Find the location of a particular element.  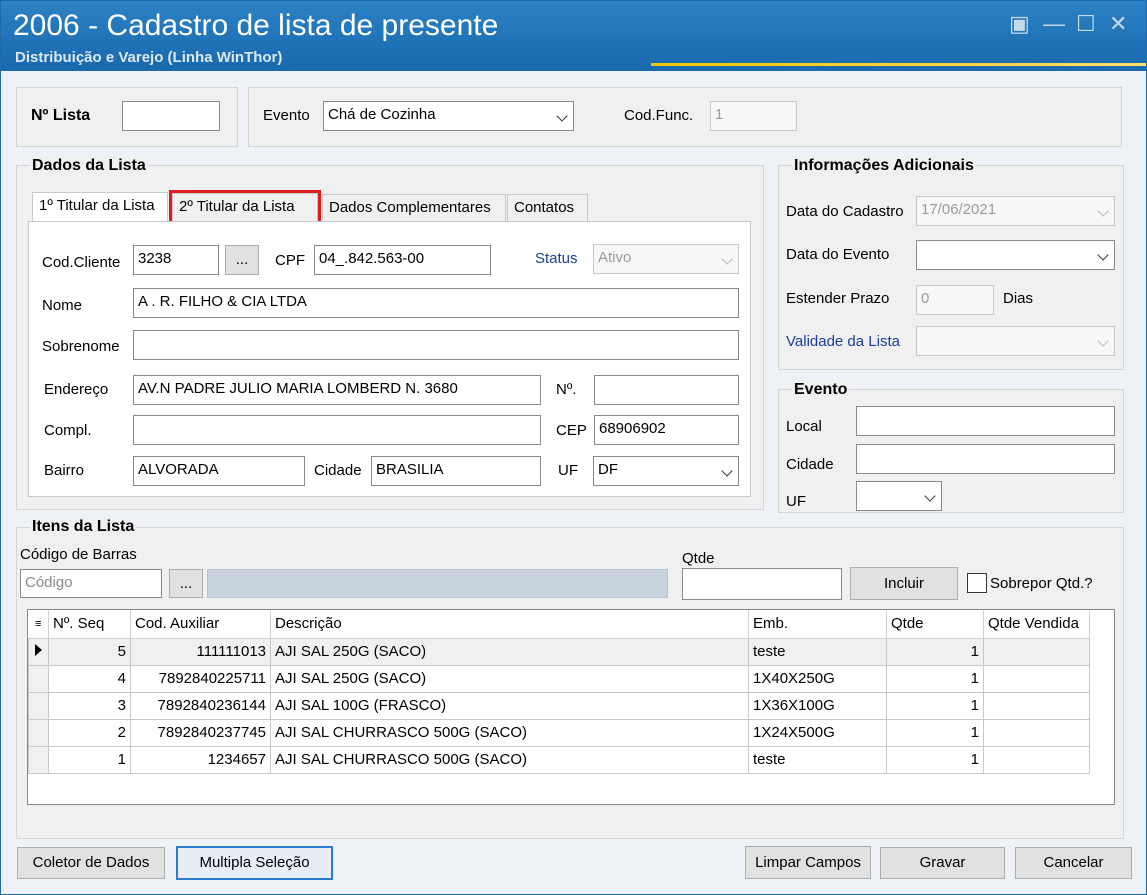

sobrepor-label: Sobrepor Qtd.? is located at coordinates (1041, 583).